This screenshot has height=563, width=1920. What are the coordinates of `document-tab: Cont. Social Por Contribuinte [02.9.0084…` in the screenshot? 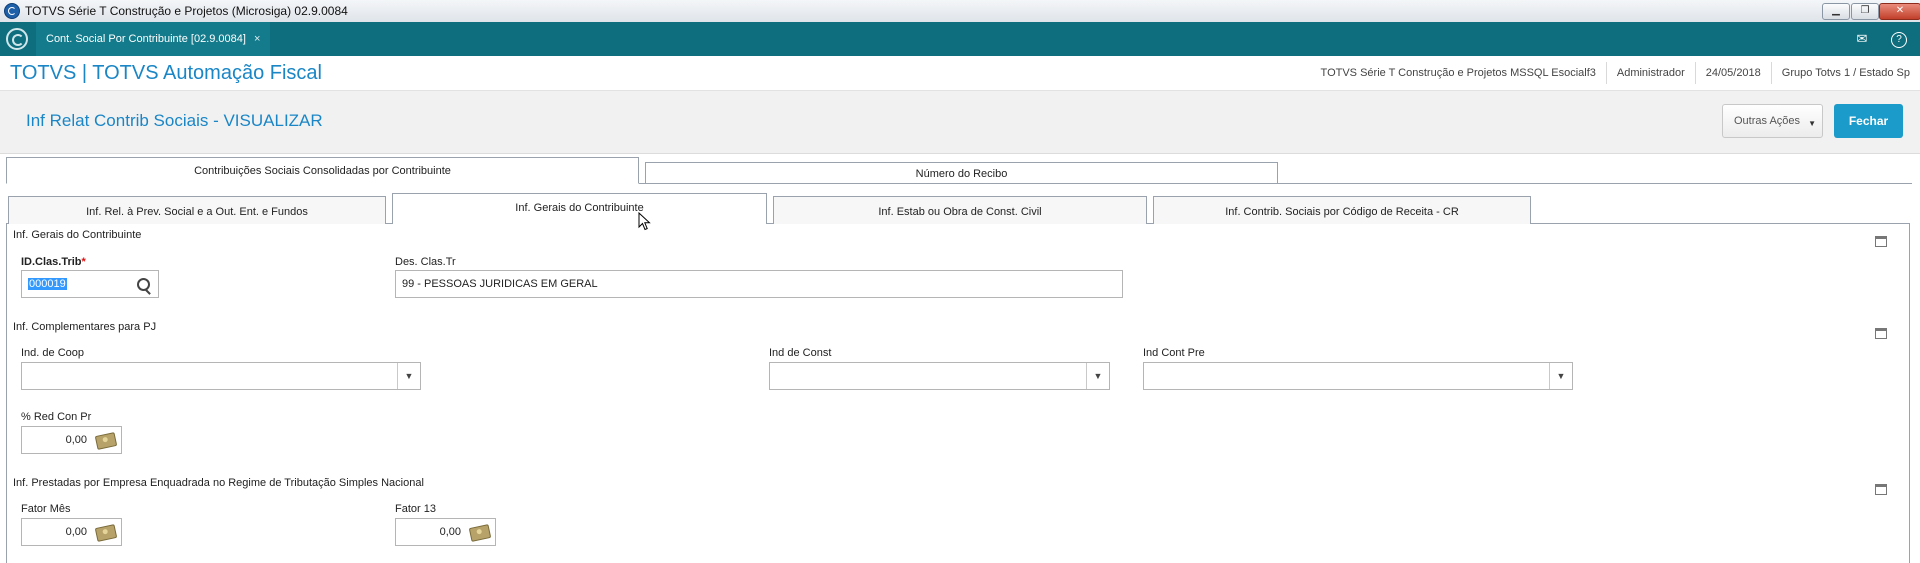 It's located at (153, 39).